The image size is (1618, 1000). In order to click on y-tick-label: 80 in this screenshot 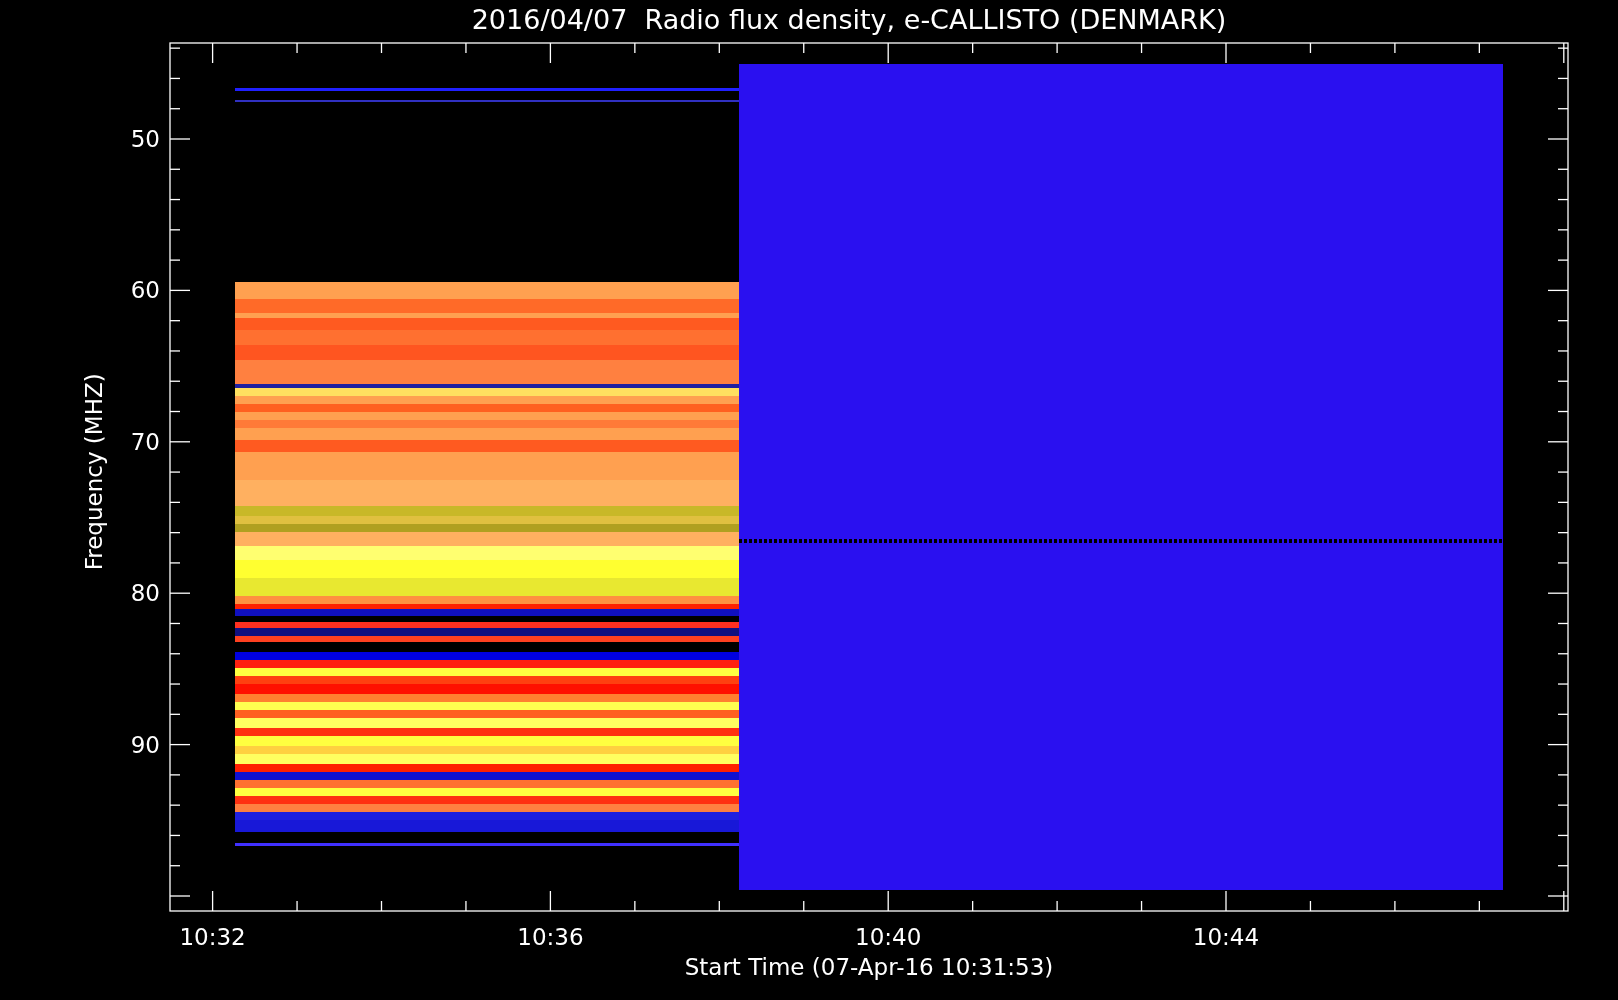, I will do `click(145, 593)`.